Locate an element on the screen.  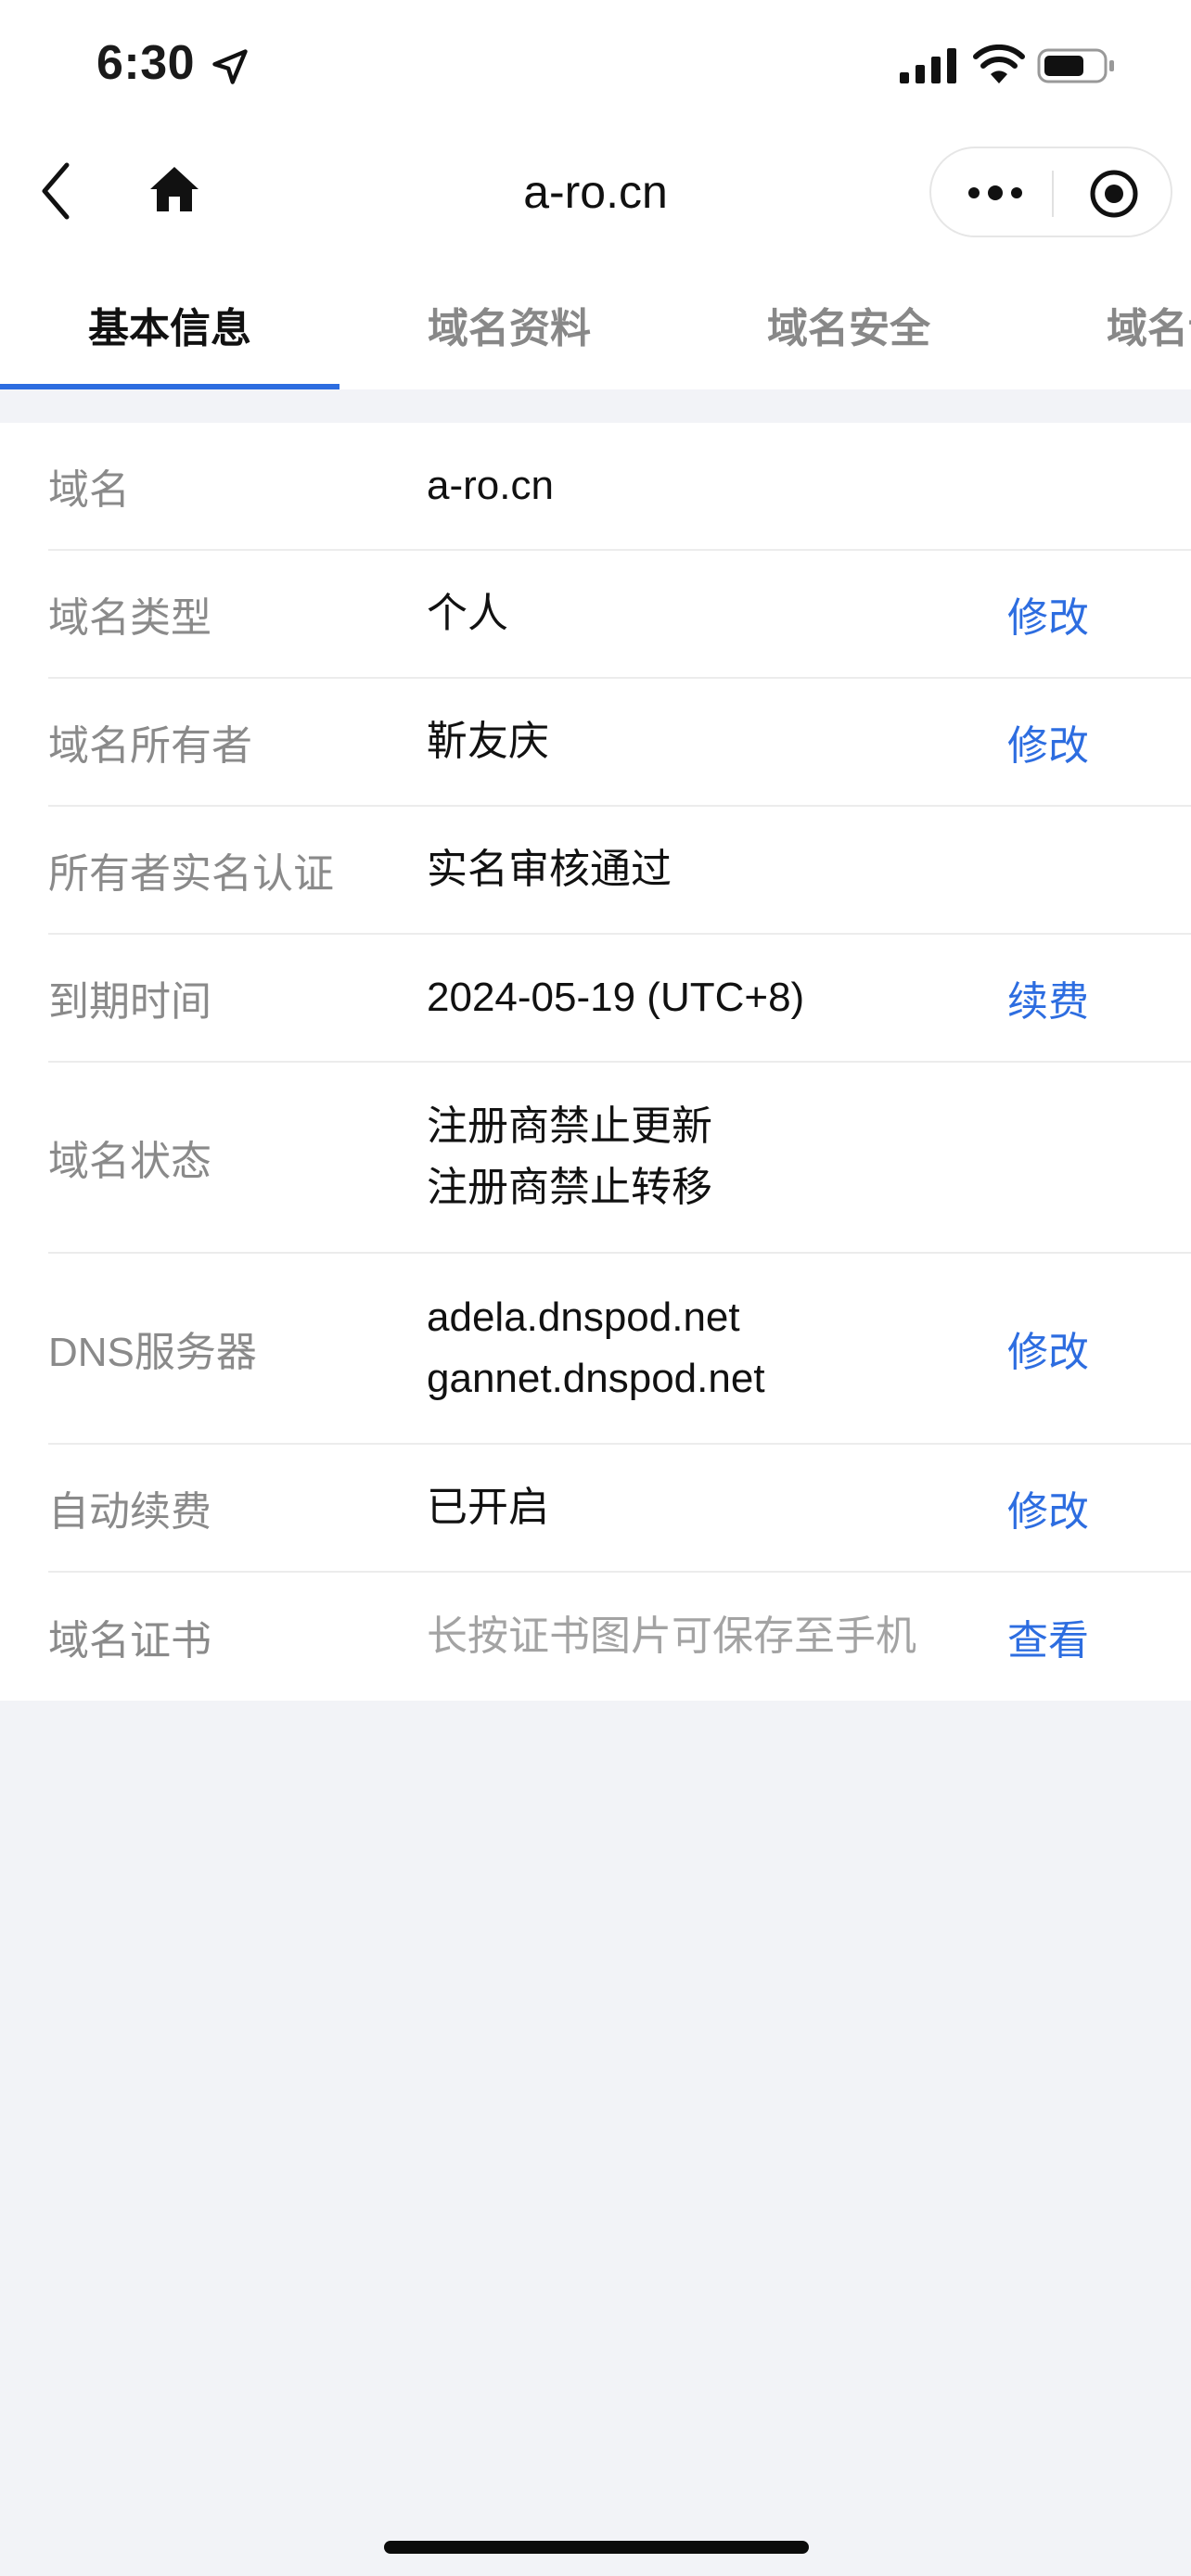
row-label: 域名证书 is located at coordinates (129, 1641).